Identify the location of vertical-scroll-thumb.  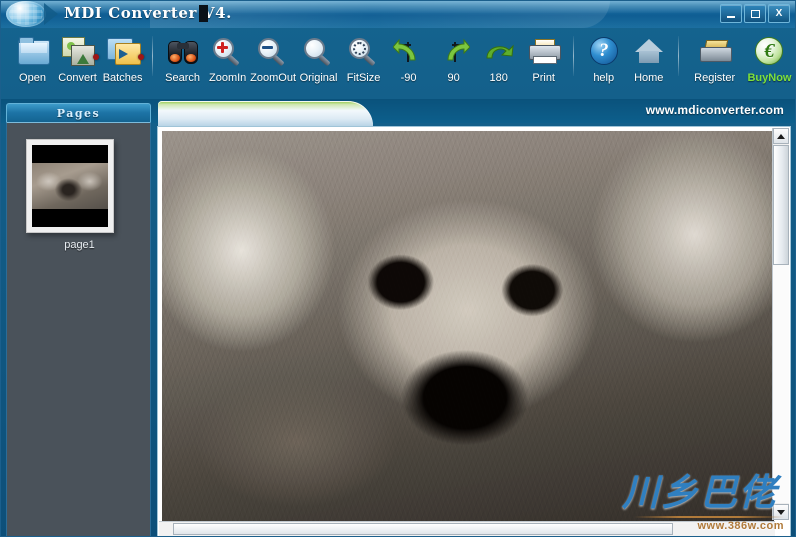
(781, 205).